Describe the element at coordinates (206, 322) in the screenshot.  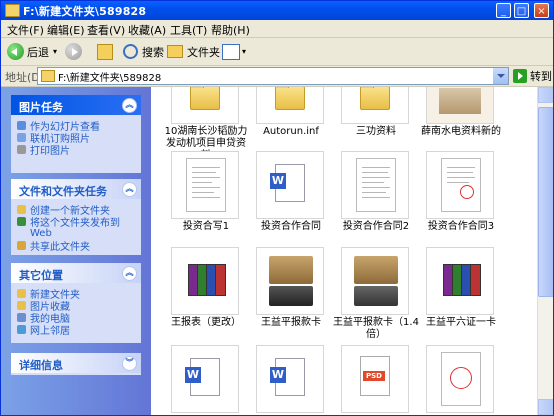
I see `file-name: 王报表（更改）` at that location.